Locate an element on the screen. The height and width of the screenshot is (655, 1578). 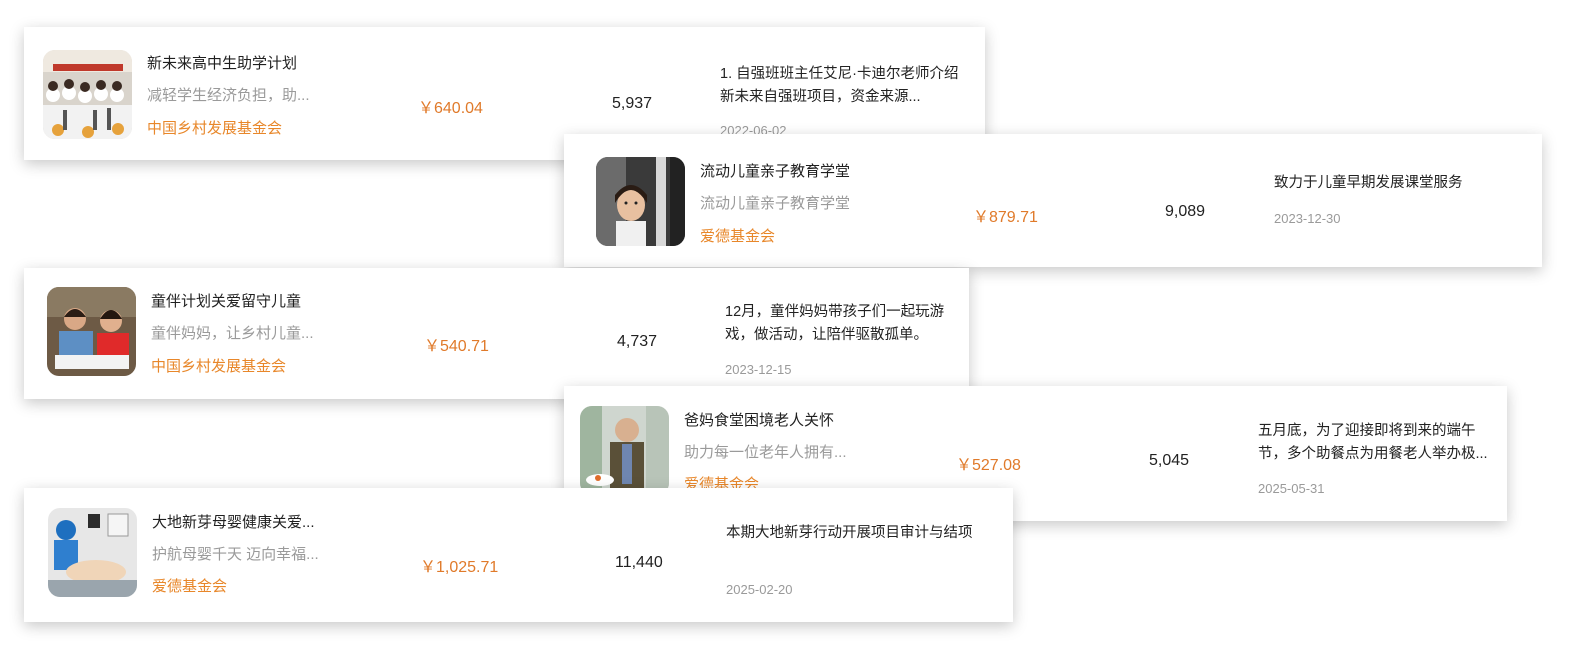
update-date: 2023-12-30 is located at coordinates (1307, 218).